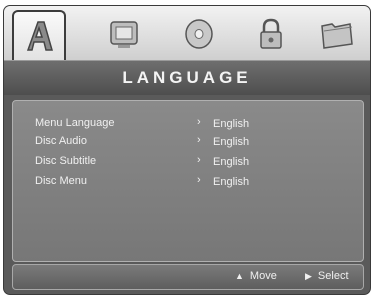  I want to click on language-icon, so click(39, 36).